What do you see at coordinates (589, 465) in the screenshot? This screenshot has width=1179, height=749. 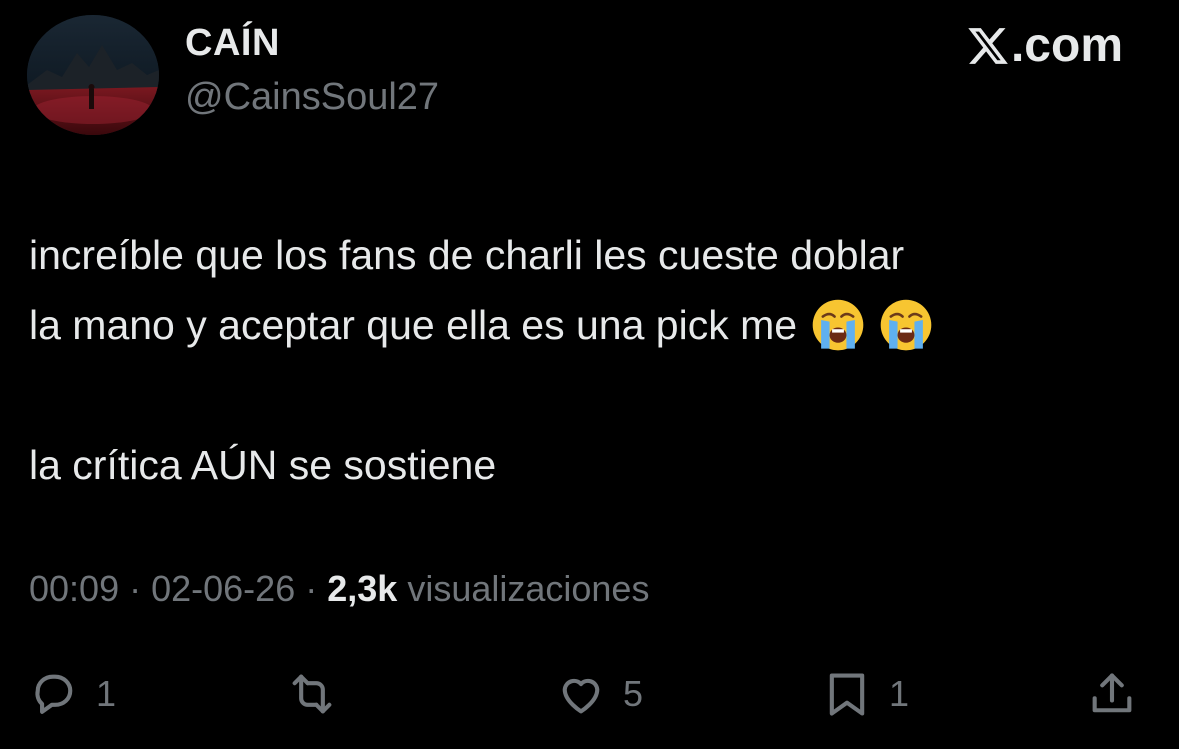 I see `tweet-line: la crítica AÚN se sostiene` at bounding box center [589, 465].